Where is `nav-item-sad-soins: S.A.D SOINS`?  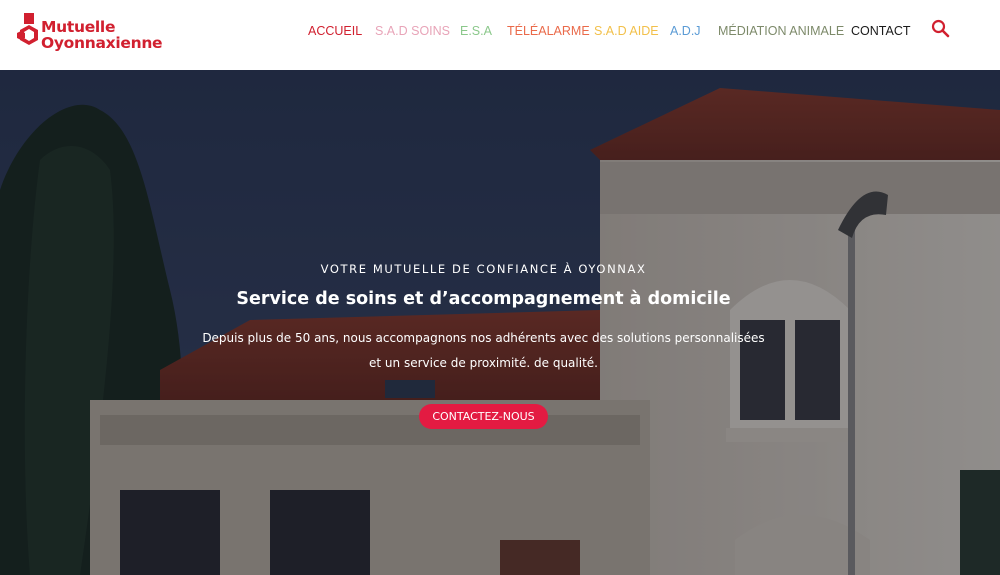
nav-item-sad-soins: S.A.D SOINS is located at coordinates (412, 31).